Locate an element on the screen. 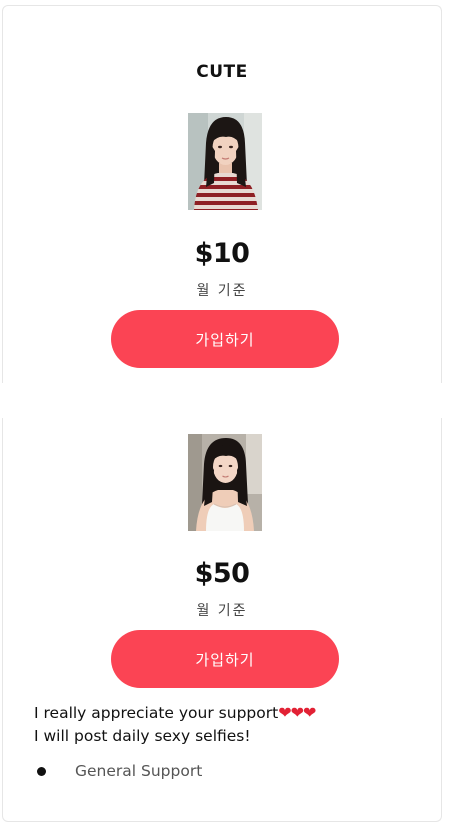 Image resolution: width=450 pixels, height=829 pixels. description-text-1: I really appreciate your support is located at coordinates (156, 713).